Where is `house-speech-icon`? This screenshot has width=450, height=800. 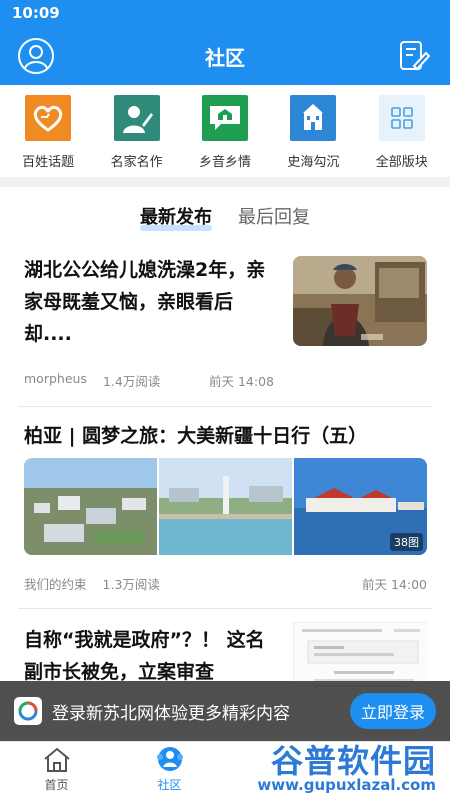 house-speech-icon is located at coordinates (224, 118).